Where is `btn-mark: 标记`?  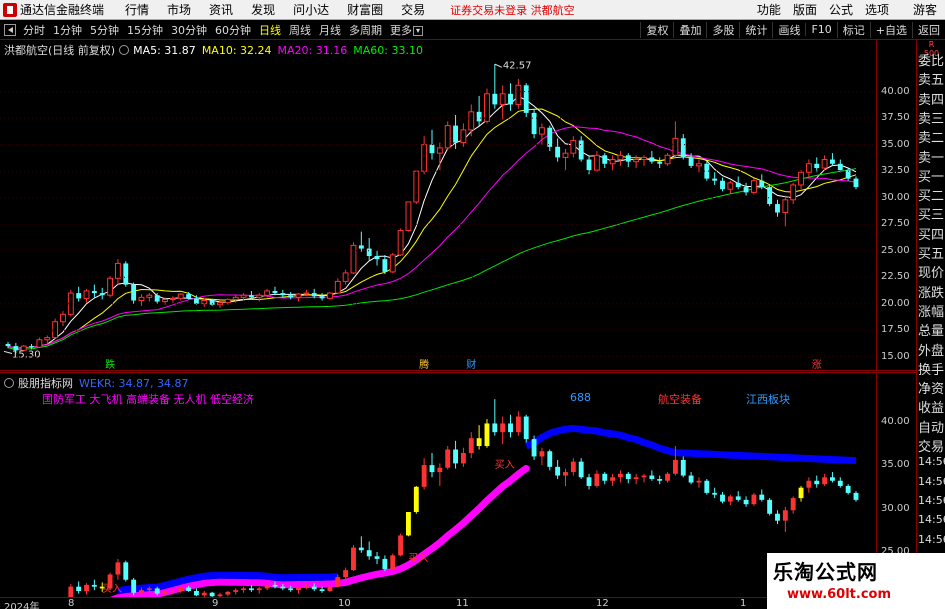
btn-mark: 标记 is located at coordinates (853, 29).